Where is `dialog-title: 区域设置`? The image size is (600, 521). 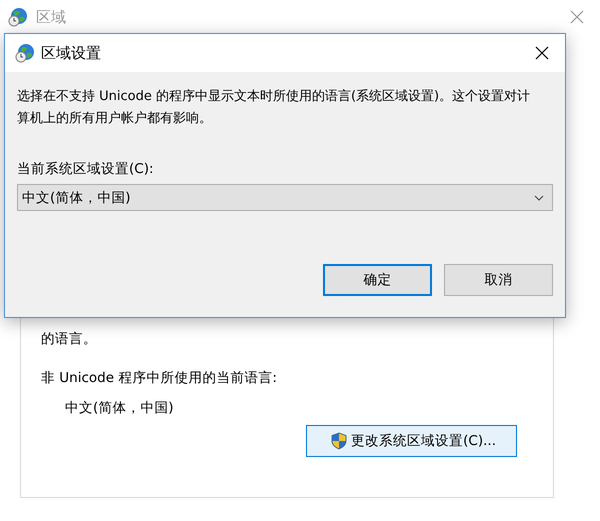 dialog-title: 区域设置 is located at coordinates (71, 53).